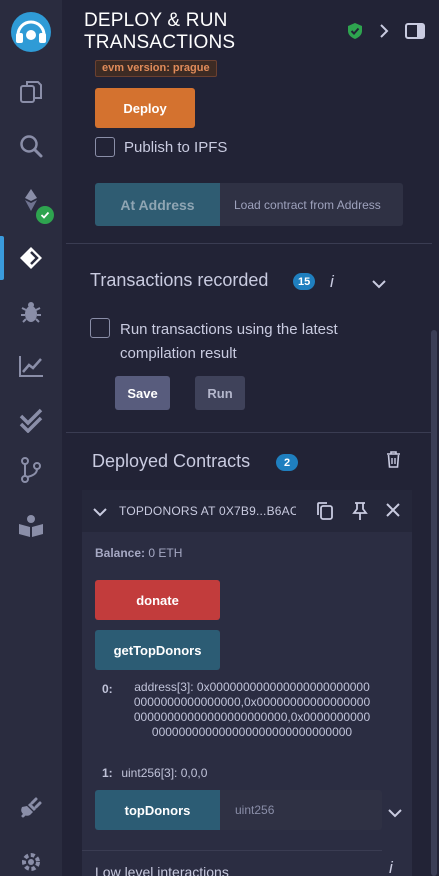 The width and height of the screenshot is (439, 876). I want to click on remix-logo-icon, so click(31, 32).